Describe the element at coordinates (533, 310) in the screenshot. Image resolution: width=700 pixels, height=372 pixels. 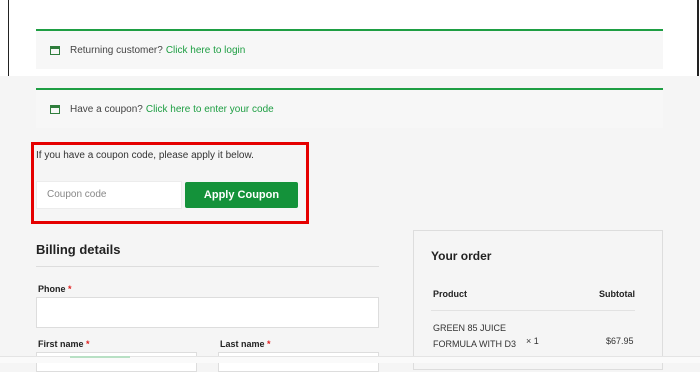
I see `order-divider` at that location.